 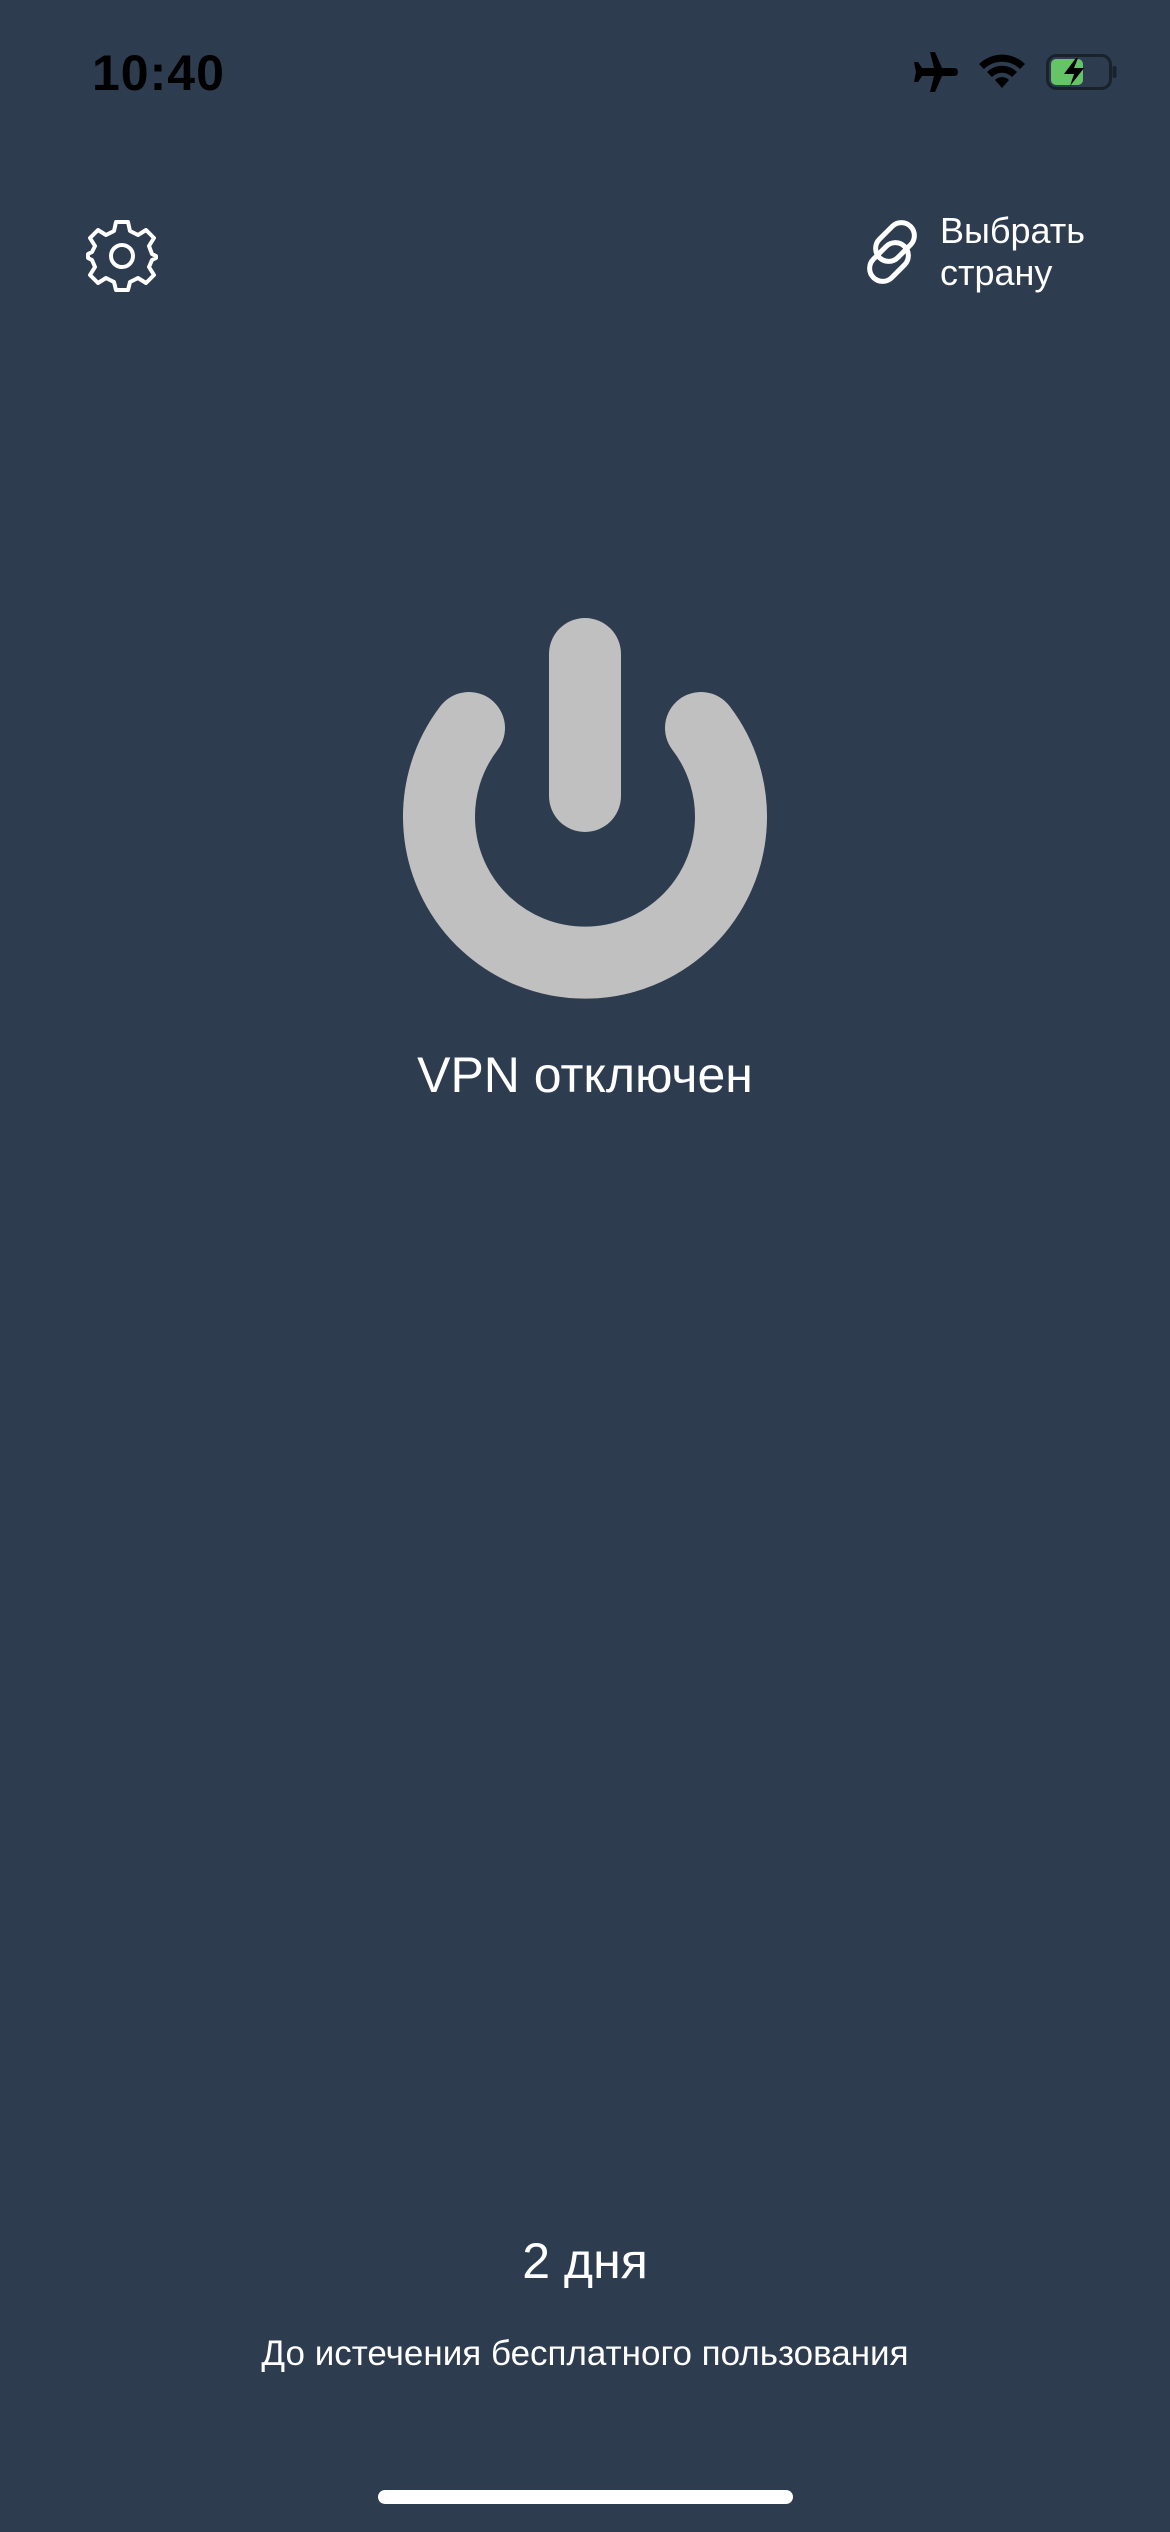 I want to click on vpn-power-button, so click(x=585, y=823).